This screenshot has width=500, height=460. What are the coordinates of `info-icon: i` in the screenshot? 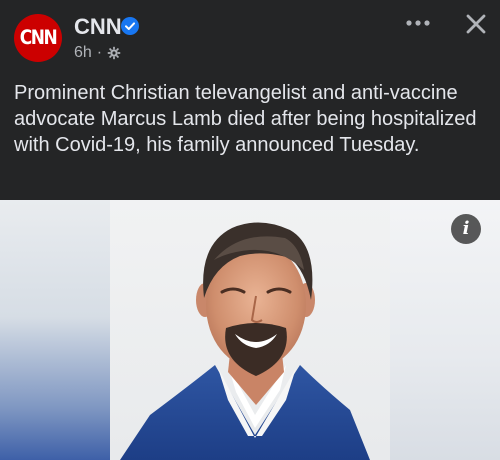 It's located at (466, 228).